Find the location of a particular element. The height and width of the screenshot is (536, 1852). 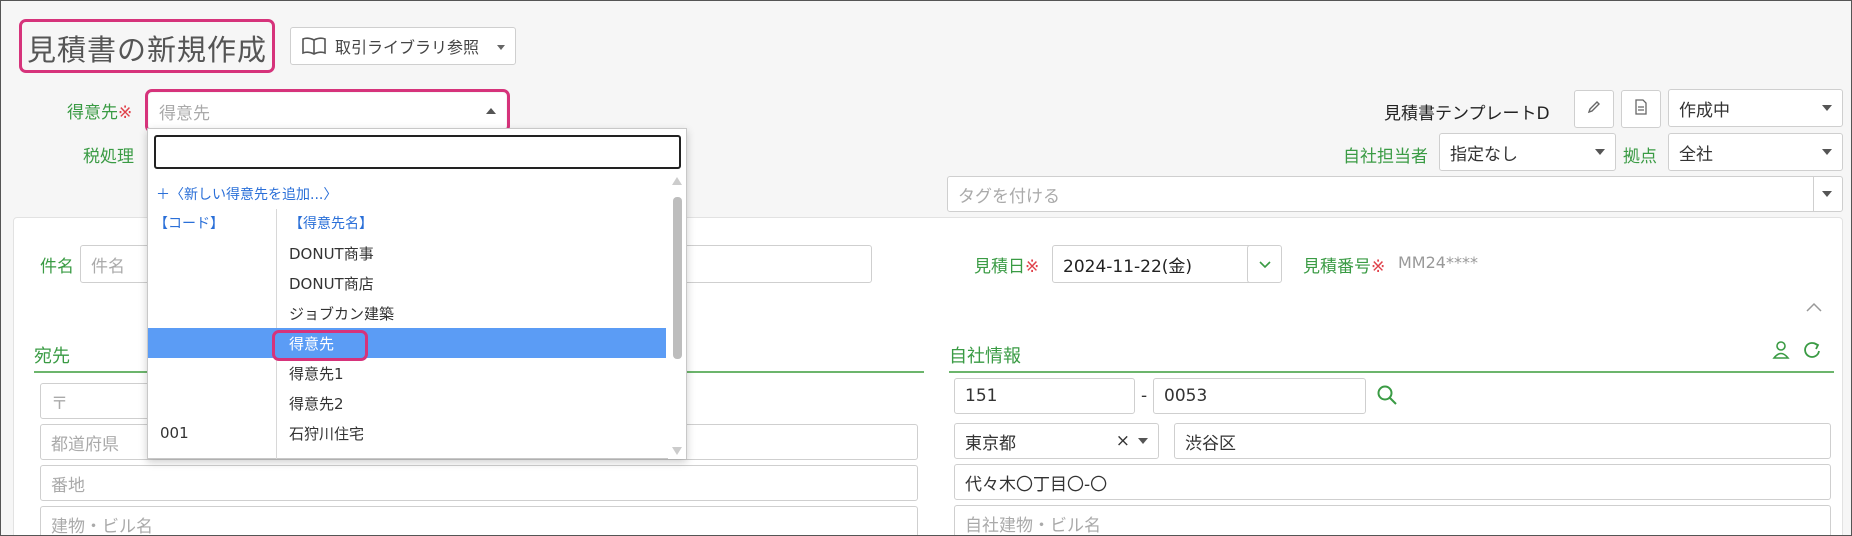

scrollbar-track is located at coordinates (677, 316).